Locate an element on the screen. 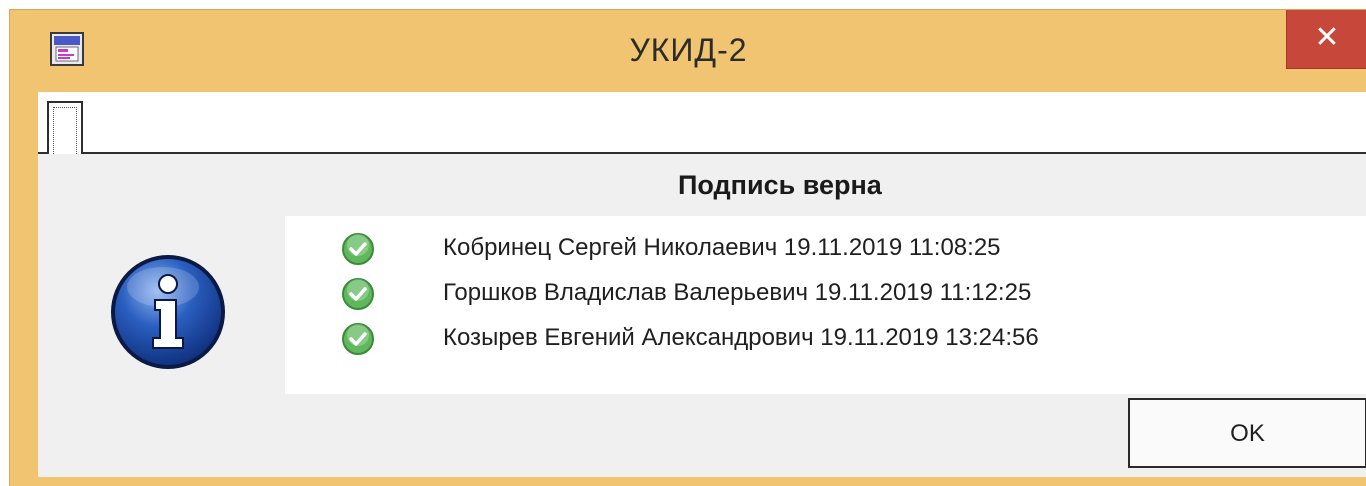 Image resolution: width=1366 pixels, height=486 pixels. window-title: УКИД-2 is located at coordinates (688, 50).